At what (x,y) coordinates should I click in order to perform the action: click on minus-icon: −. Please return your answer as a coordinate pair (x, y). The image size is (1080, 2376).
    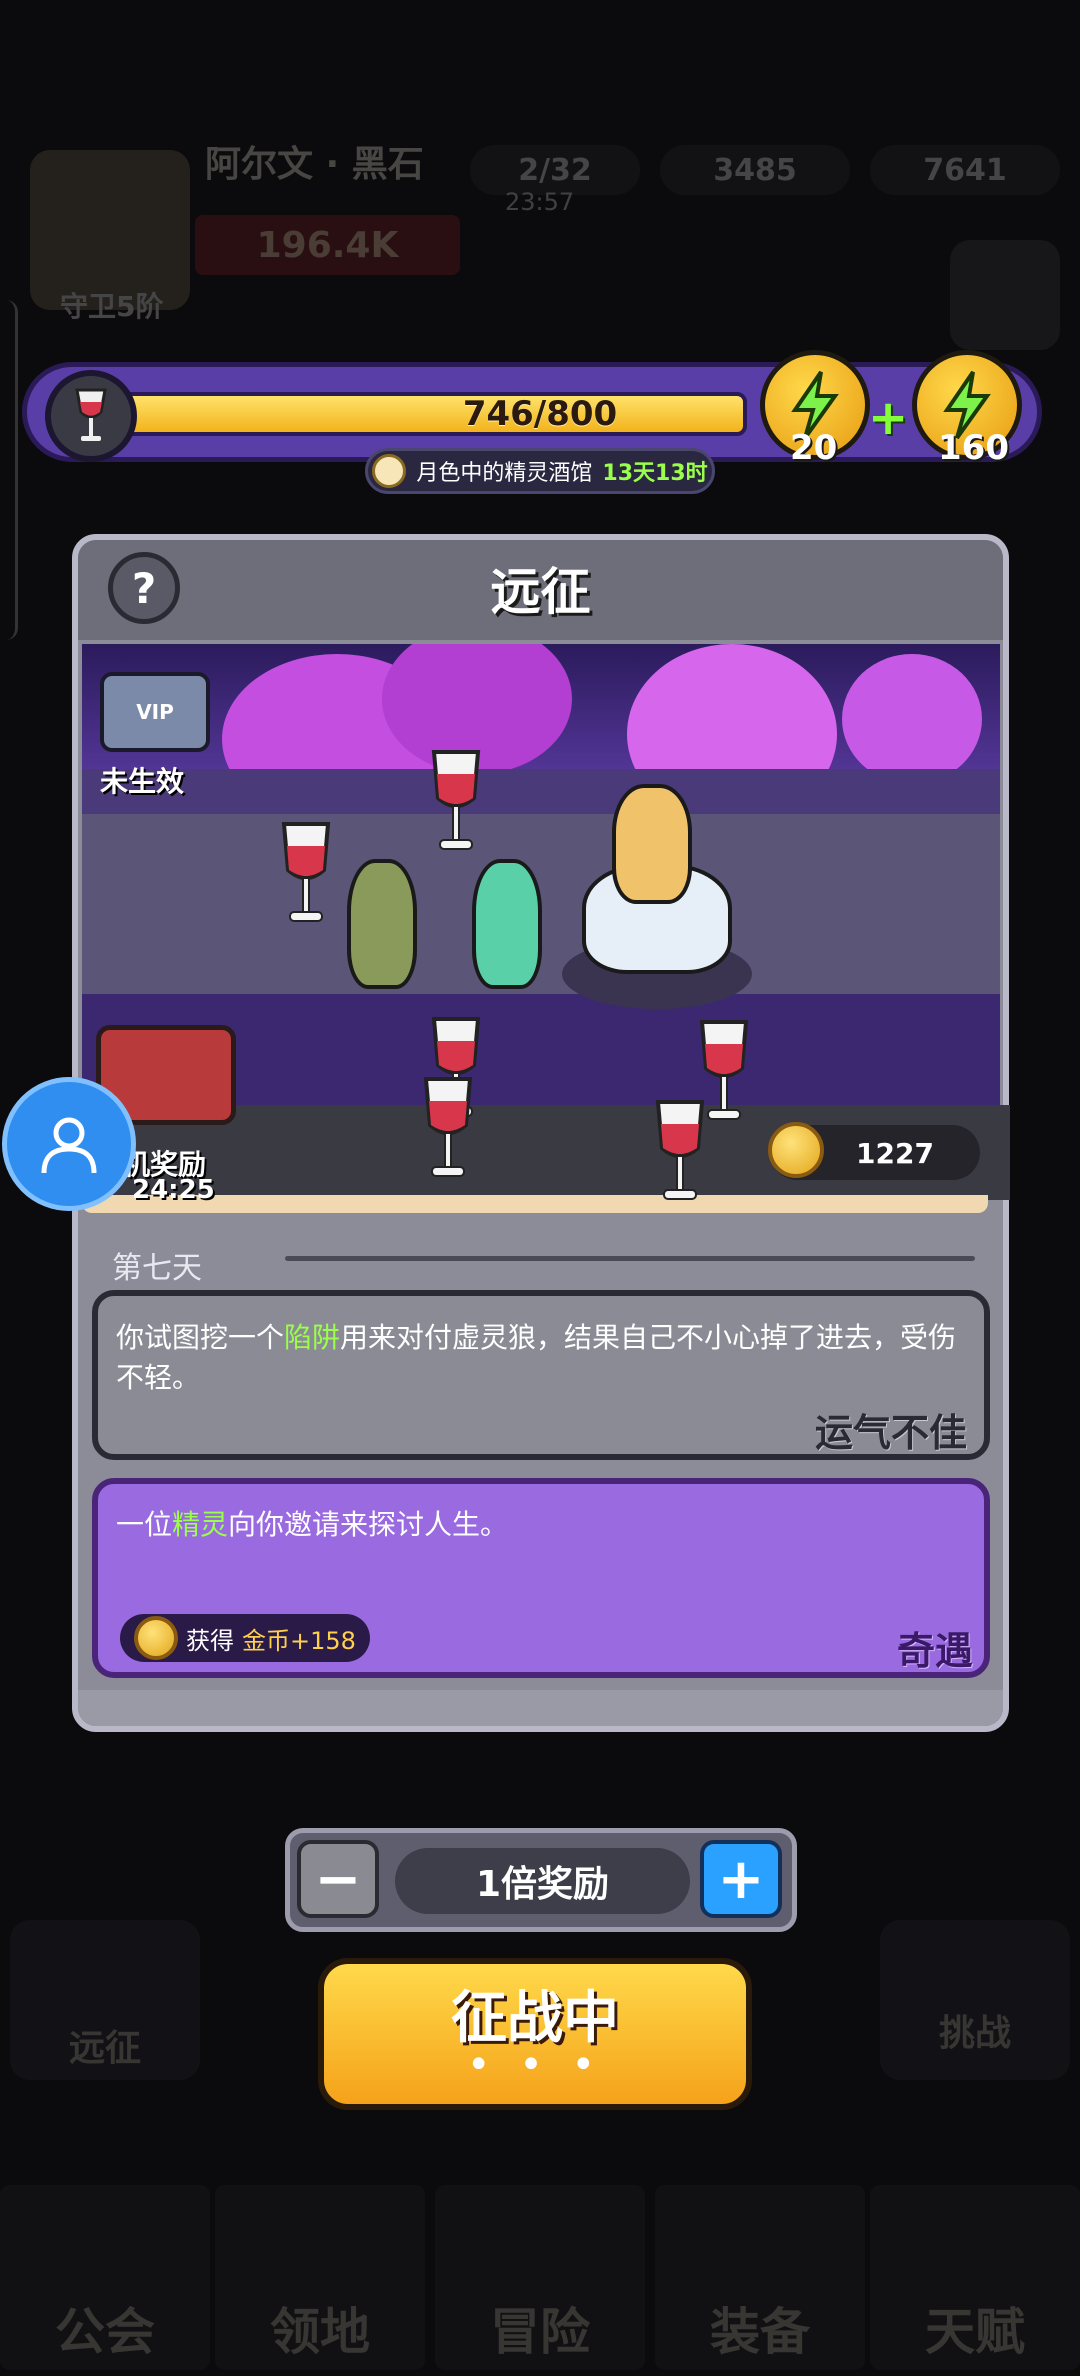
    Looking at the image, I should click on (338, 1879).